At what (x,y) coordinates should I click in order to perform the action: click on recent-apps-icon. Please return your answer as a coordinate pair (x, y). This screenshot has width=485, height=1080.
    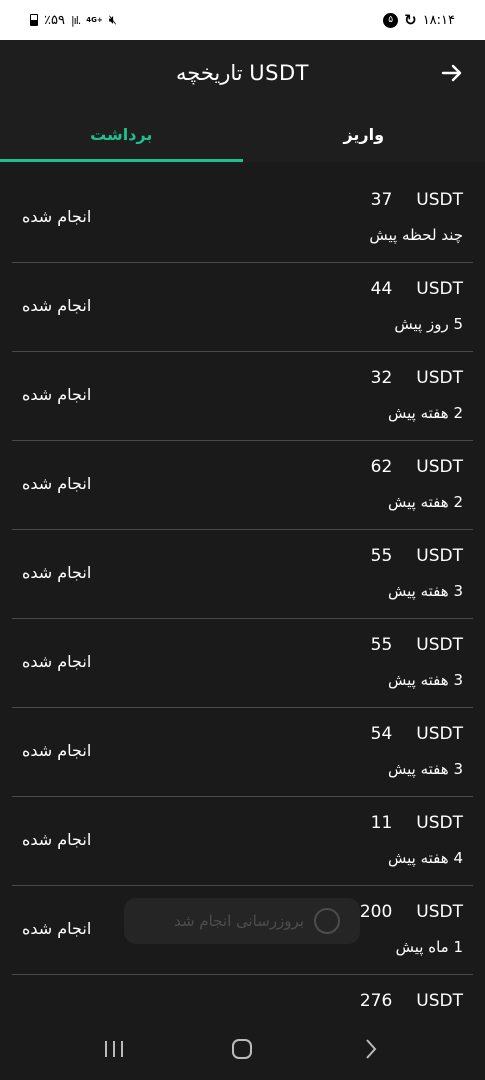
    Looking at the image, I should click on (114, 1049).